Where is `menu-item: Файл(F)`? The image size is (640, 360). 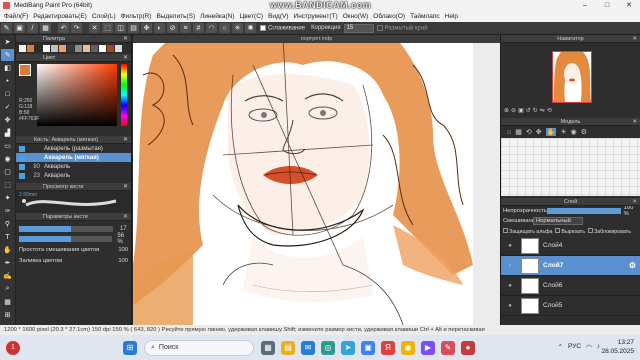
menu-item: Файл(F) is located at coordinates (16, 16).